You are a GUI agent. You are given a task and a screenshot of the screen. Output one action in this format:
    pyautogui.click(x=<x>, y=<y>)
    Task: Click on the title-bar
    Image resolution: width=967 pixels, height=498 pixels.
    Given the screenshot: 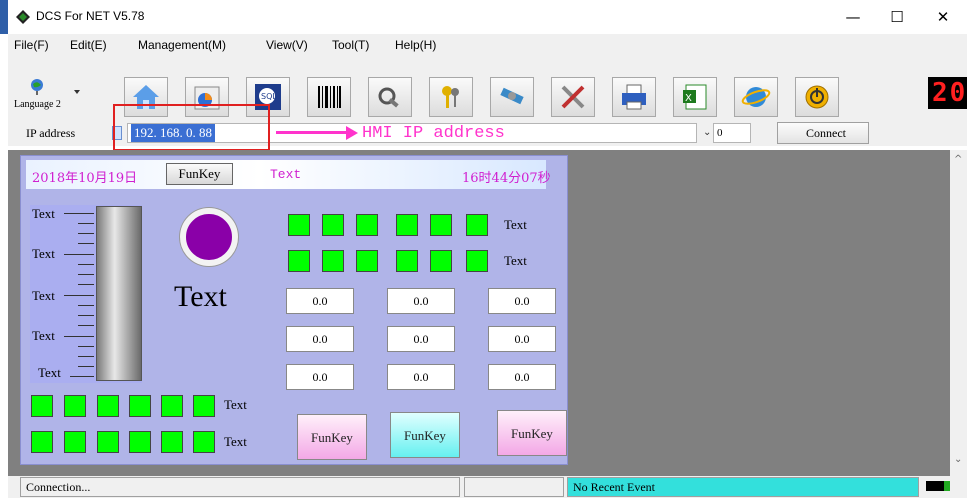 What is the action you would take?
    pyautogui.click(x=483, y=17)
    